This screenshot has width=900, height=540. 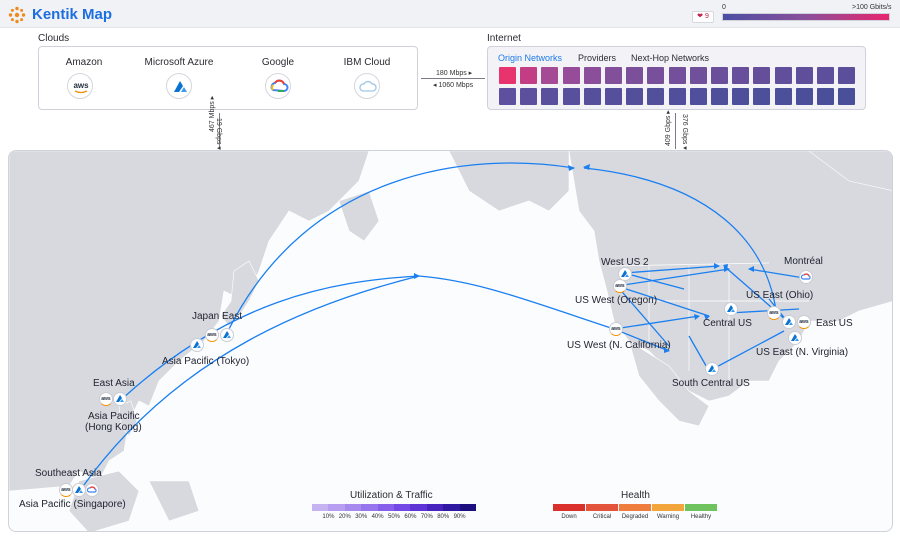 What do you see at coordinates (391, 495) in the screenshot?
I see `utilization-legend-title: Utilization & Traffic` at bounding box center [391, 495].